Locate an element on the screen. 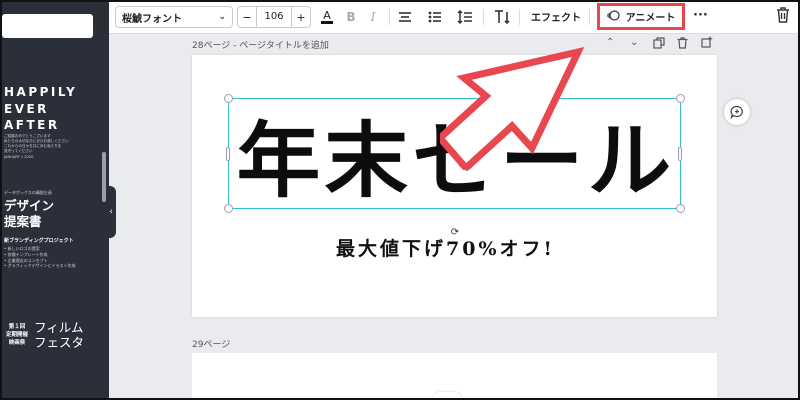  font-size-input: 106 is located at coordinates (274, 17).